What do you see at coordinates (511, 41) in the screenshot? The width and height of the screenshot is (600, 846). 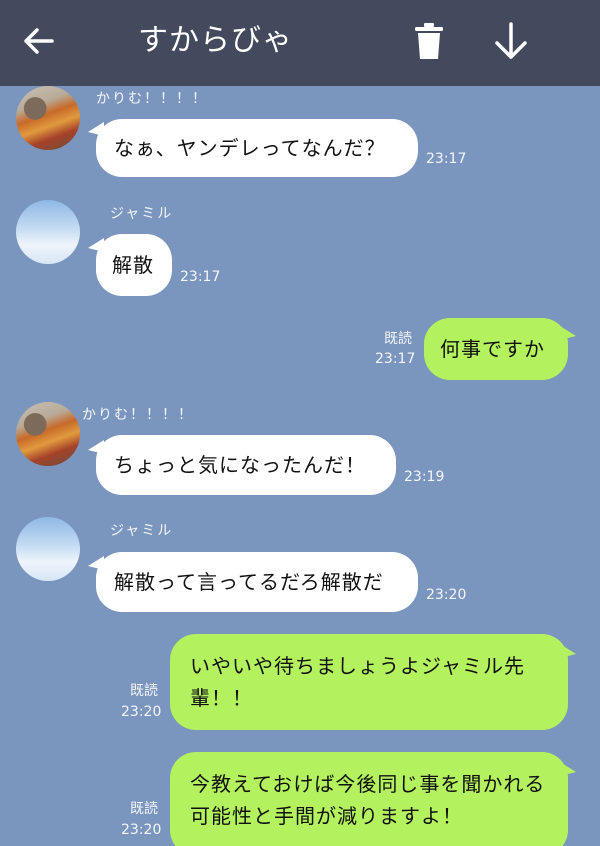 I see `arrow-down-icon` at bounding box center [511, 41].